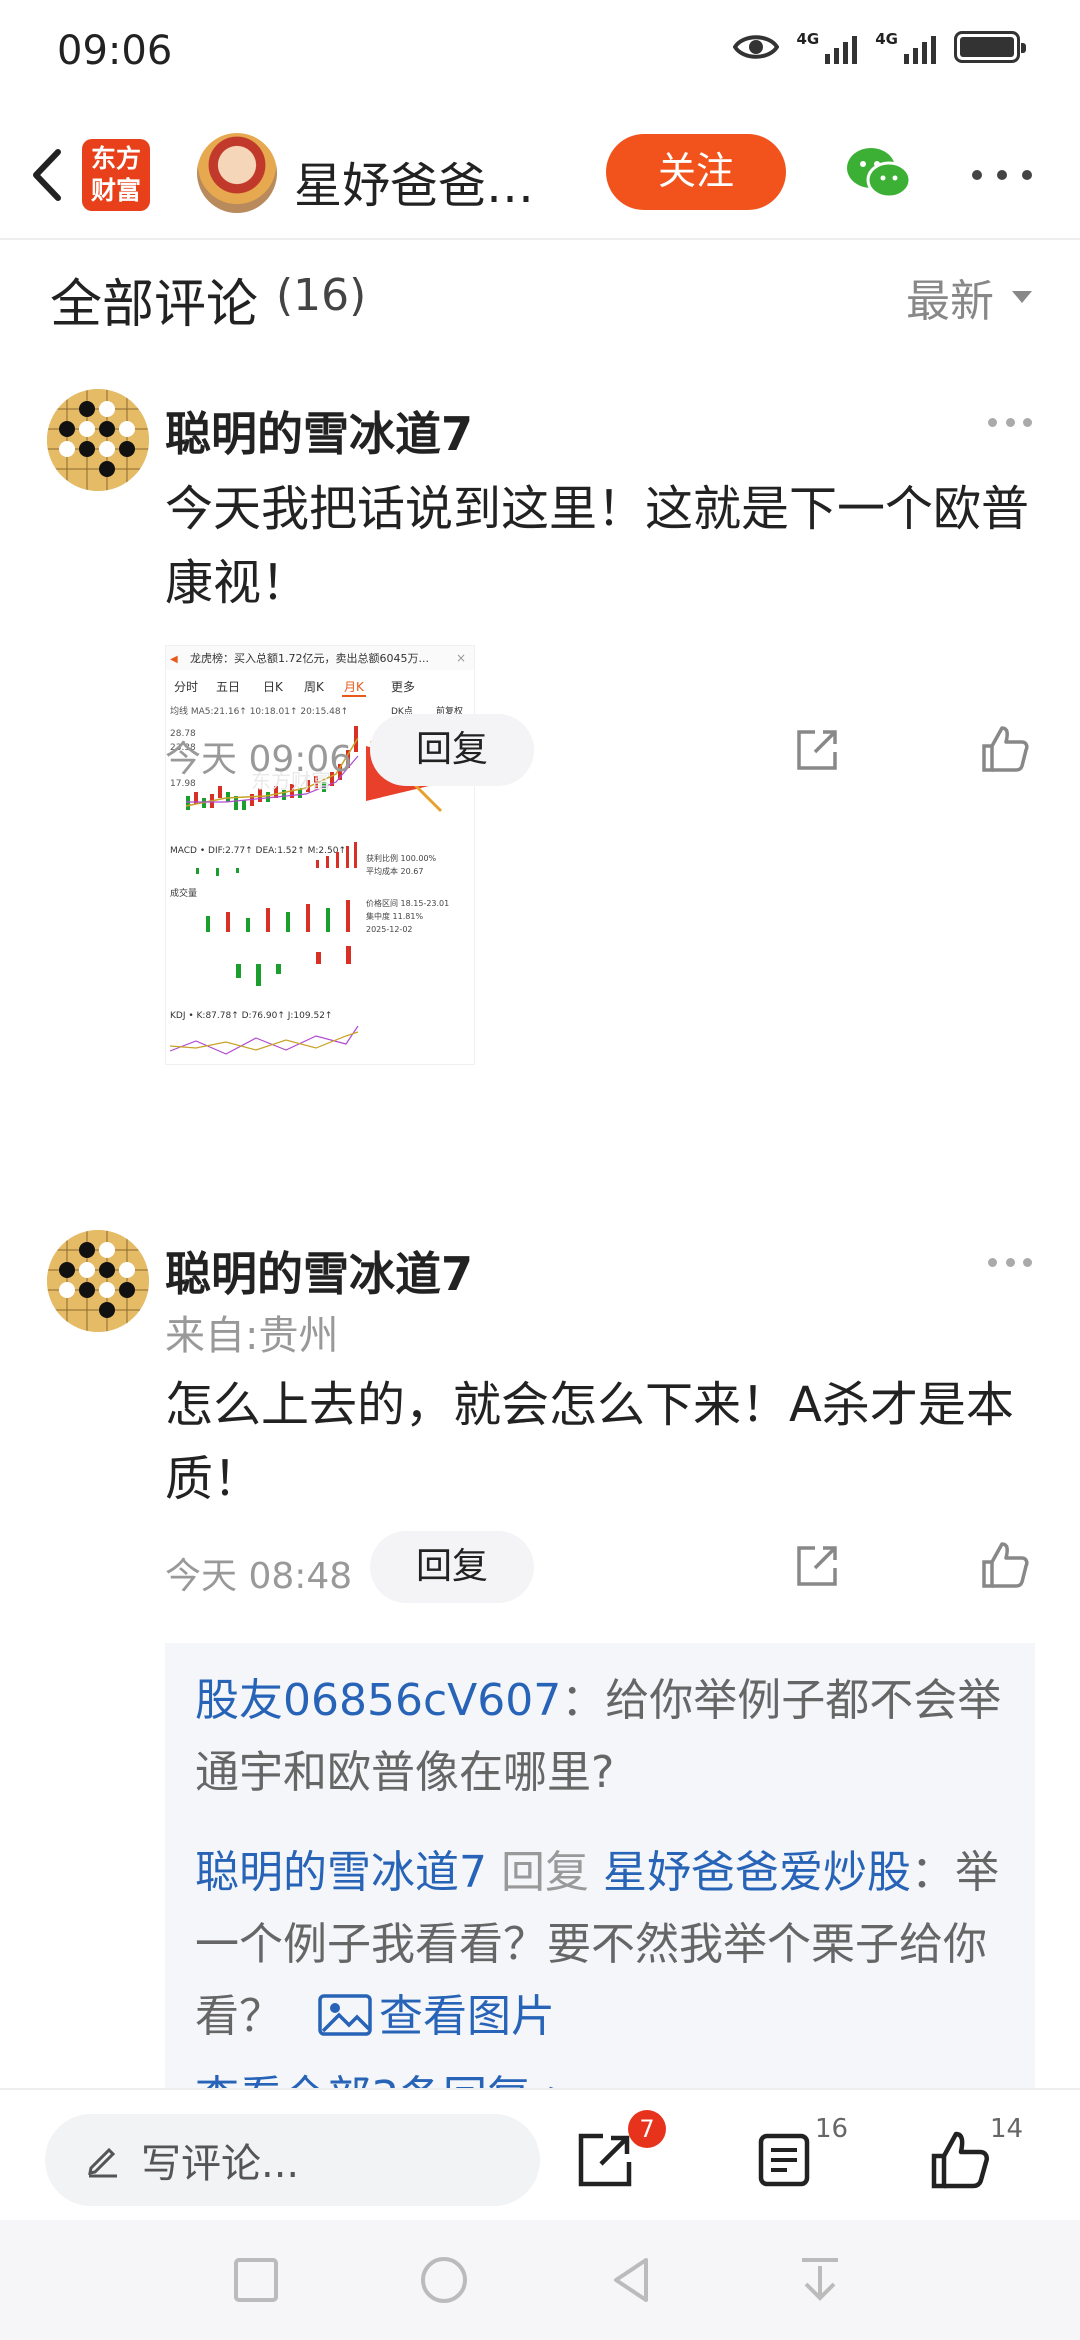 The image size is (1080, 2340). What do you see at coordinates (321, 295) in the screenshot?
I see `comments-count: (16)` at bounding box center [321, 295].